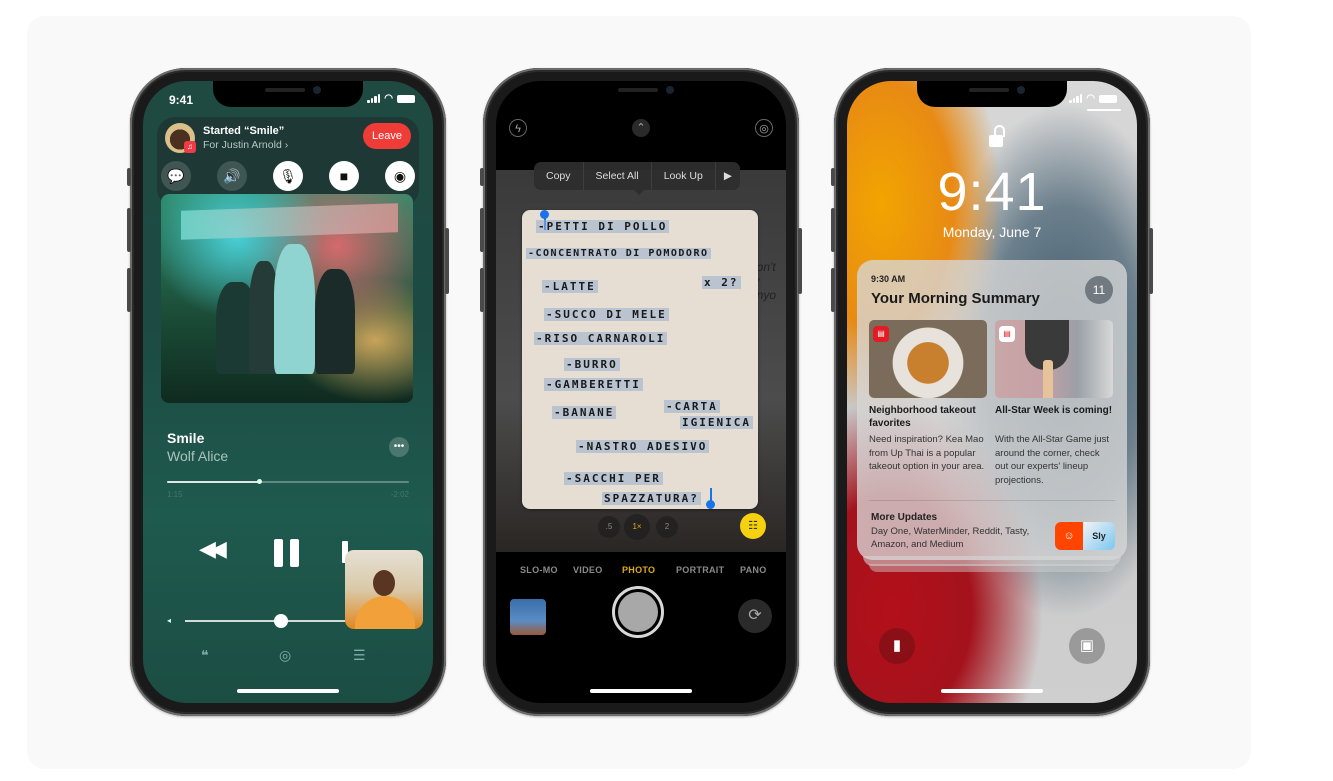 The image size is (1333, 781). I want to click on lock-screen-date: Monday, June 7, so click(992, 232).